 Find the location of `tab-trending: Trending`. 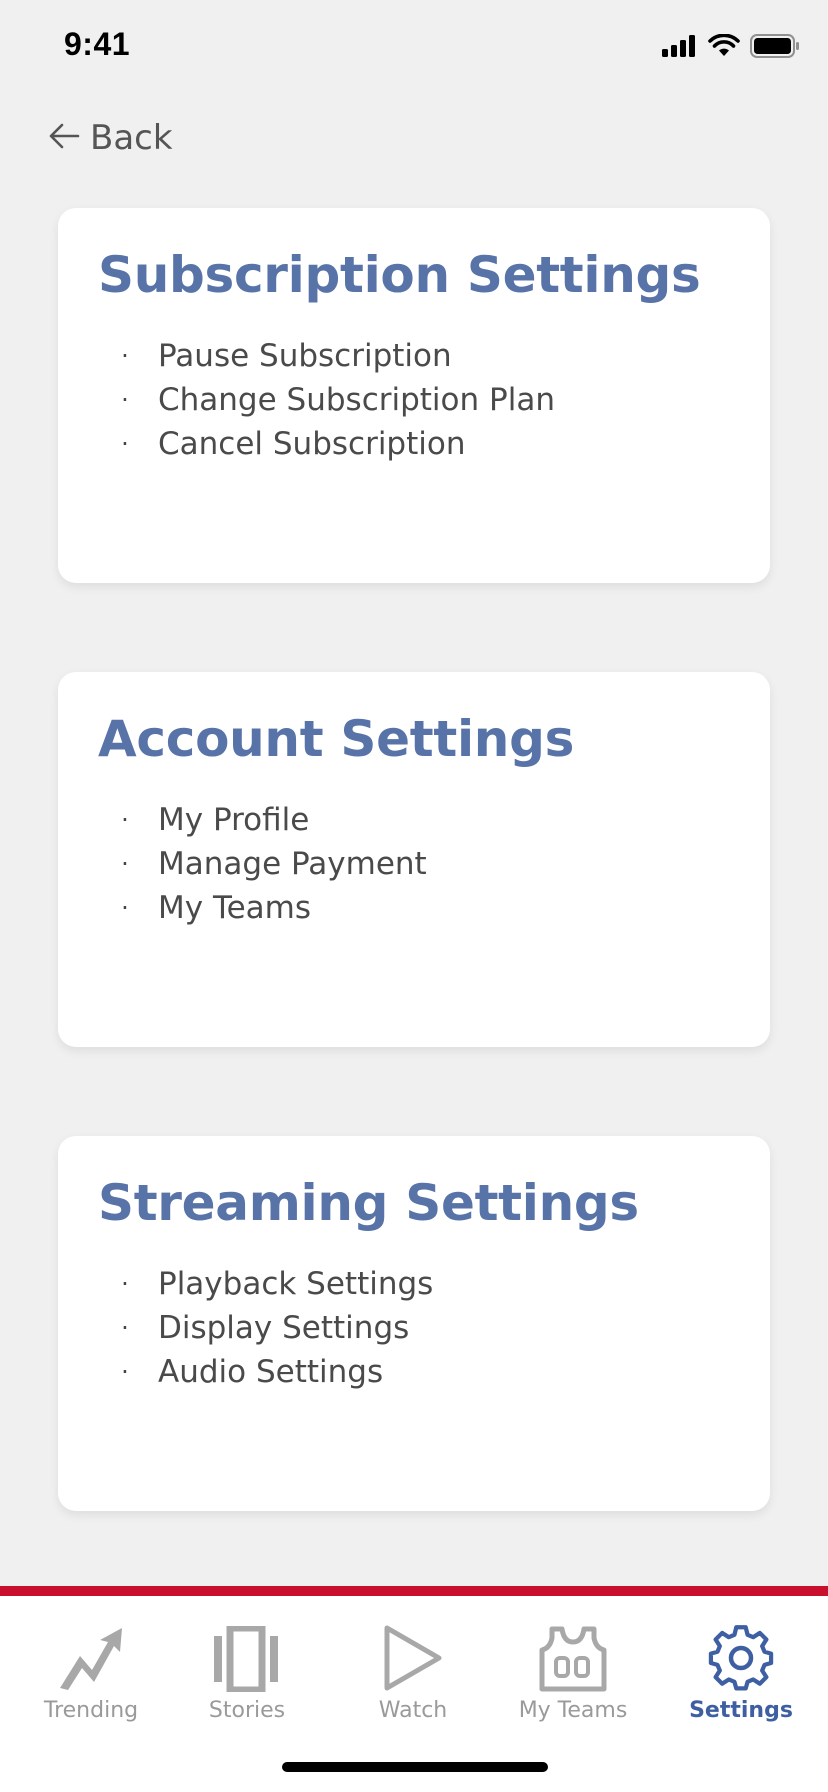

tab-trending: Trending is located at coordinates (91, 1670).